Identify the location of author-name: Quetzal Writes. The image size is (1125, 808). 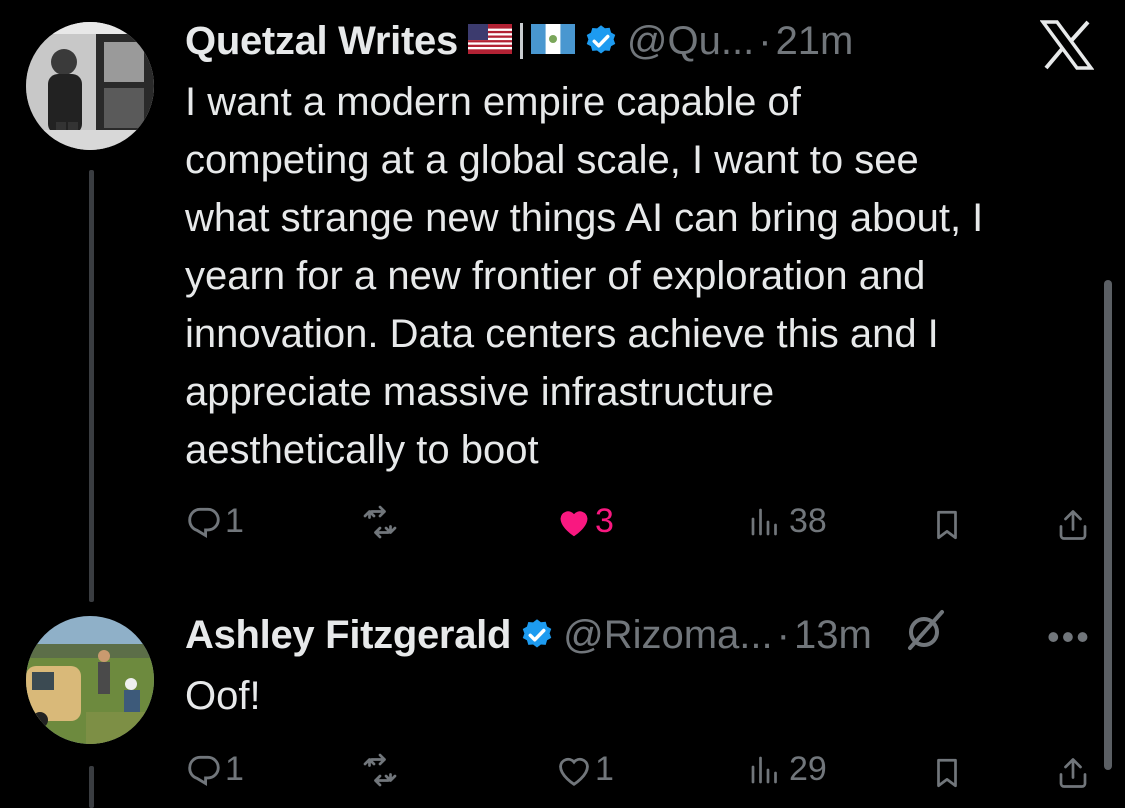
(321, 41).